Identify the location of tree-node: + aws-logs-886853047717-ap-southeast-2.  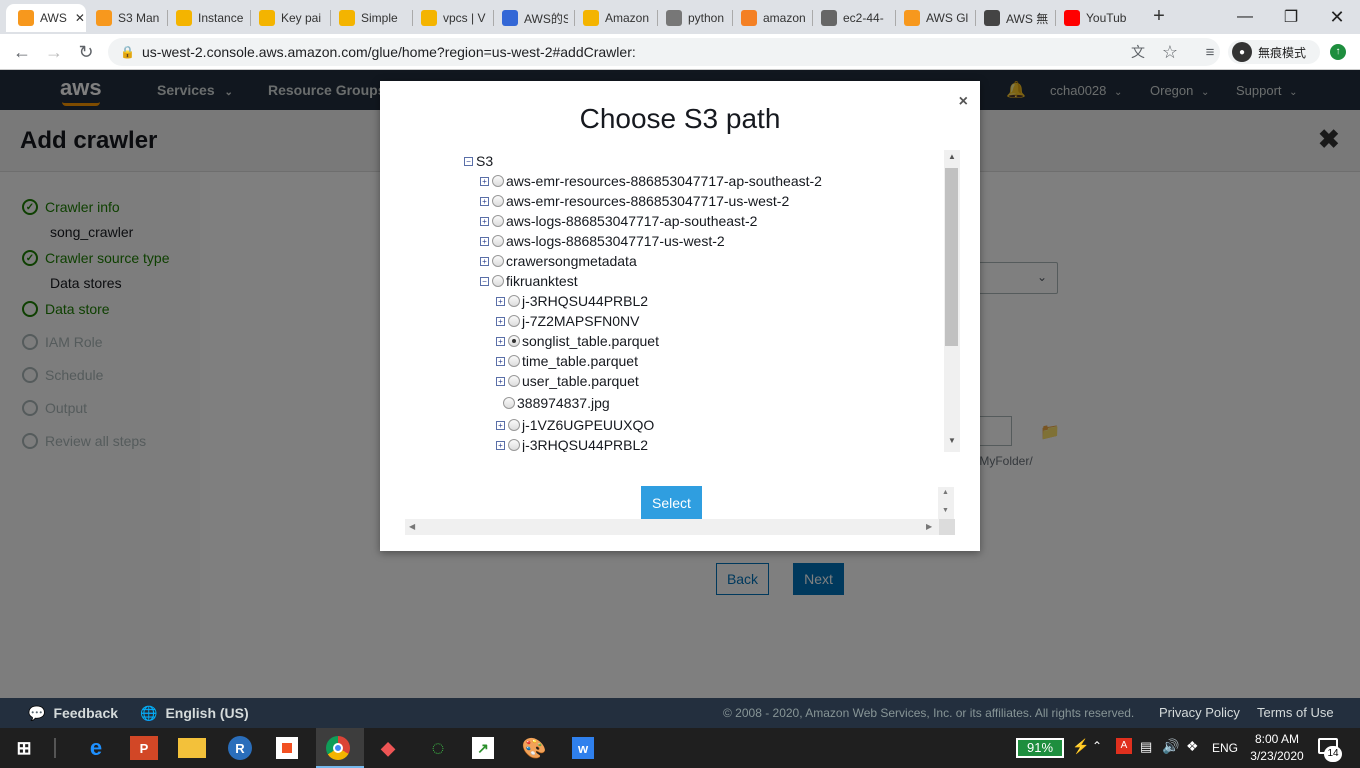
(618, 221).